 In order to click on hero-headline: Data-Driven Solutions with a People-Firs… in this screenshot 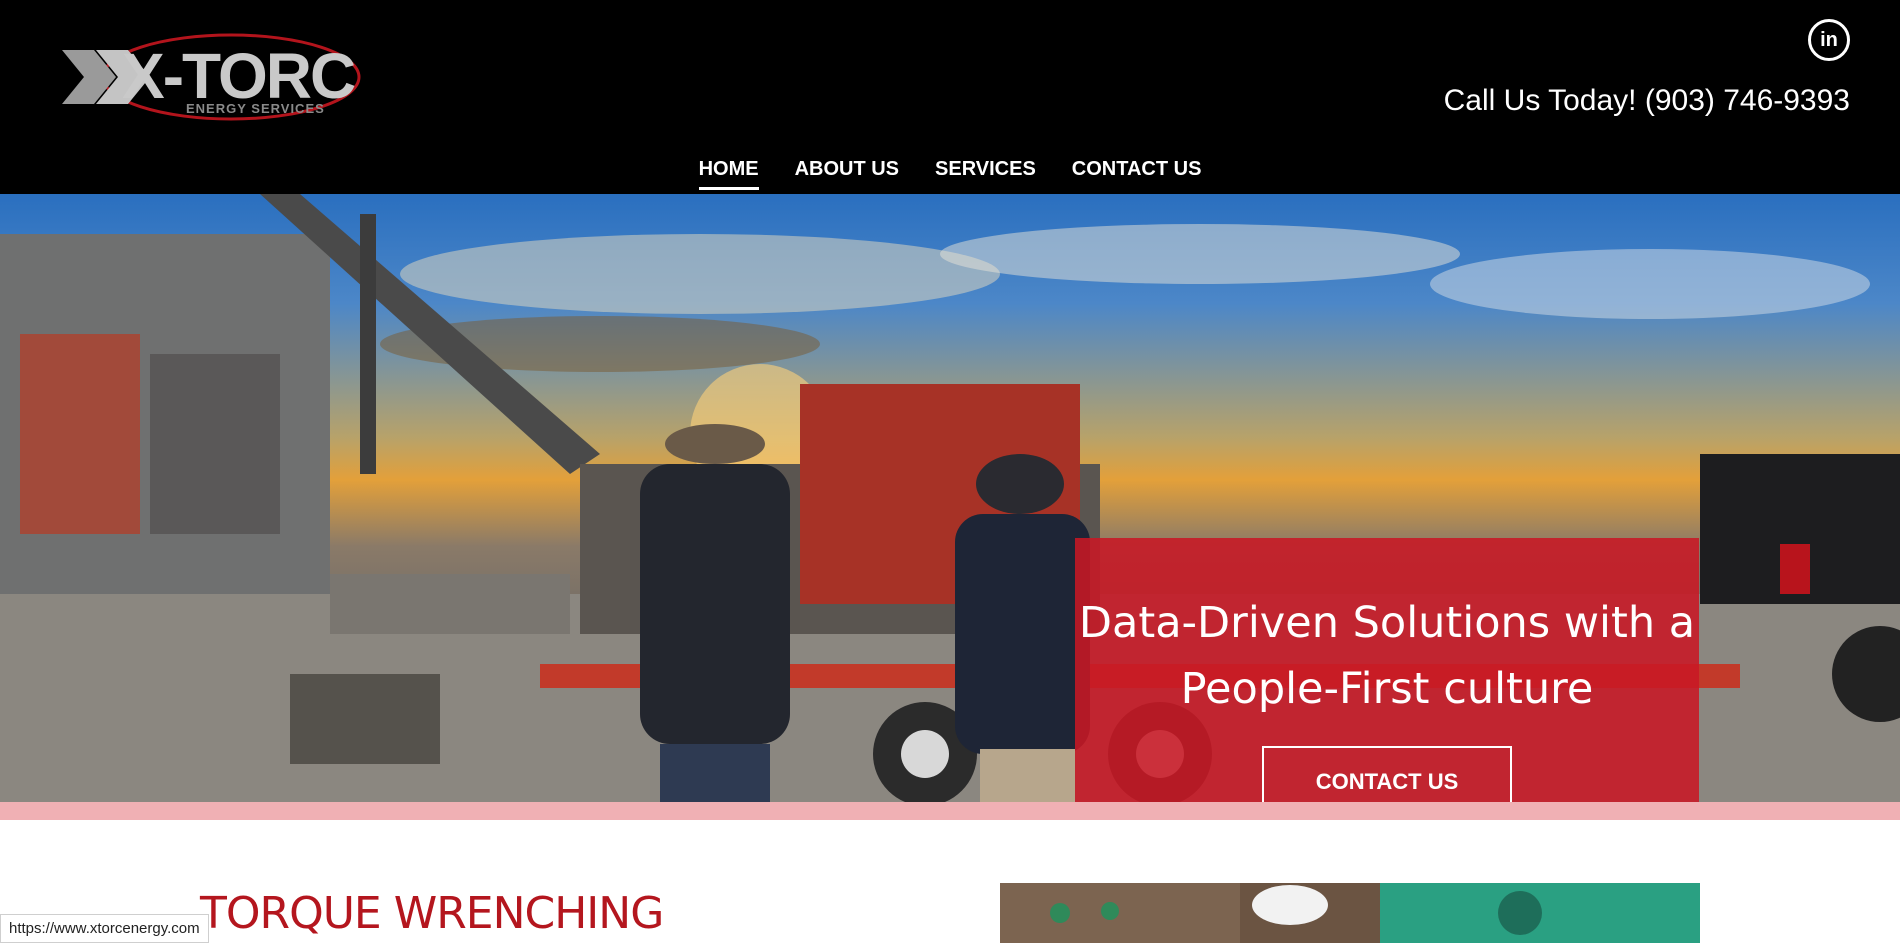, I will do `click(1387, 656)`.